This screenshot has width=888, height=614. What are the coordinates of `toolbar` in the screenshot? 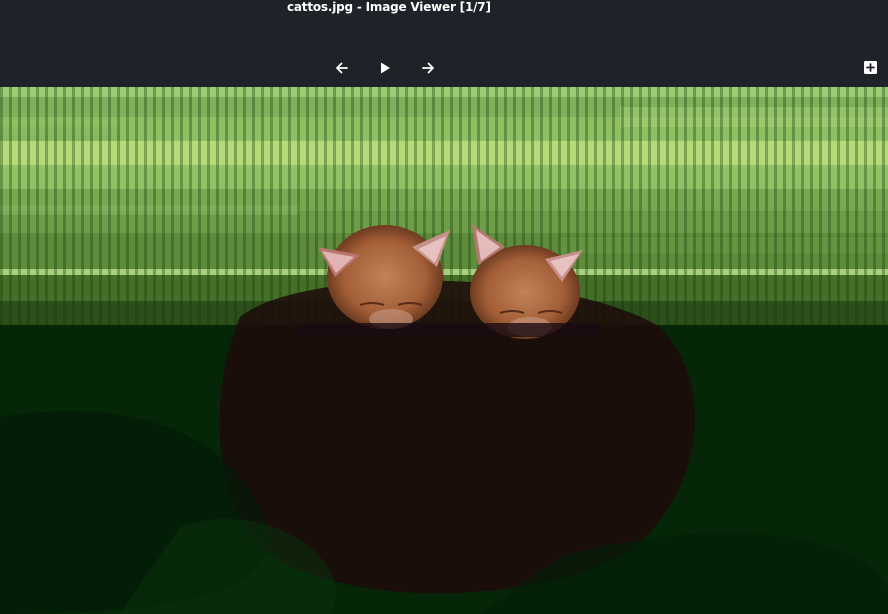 It's located at (444, 67).